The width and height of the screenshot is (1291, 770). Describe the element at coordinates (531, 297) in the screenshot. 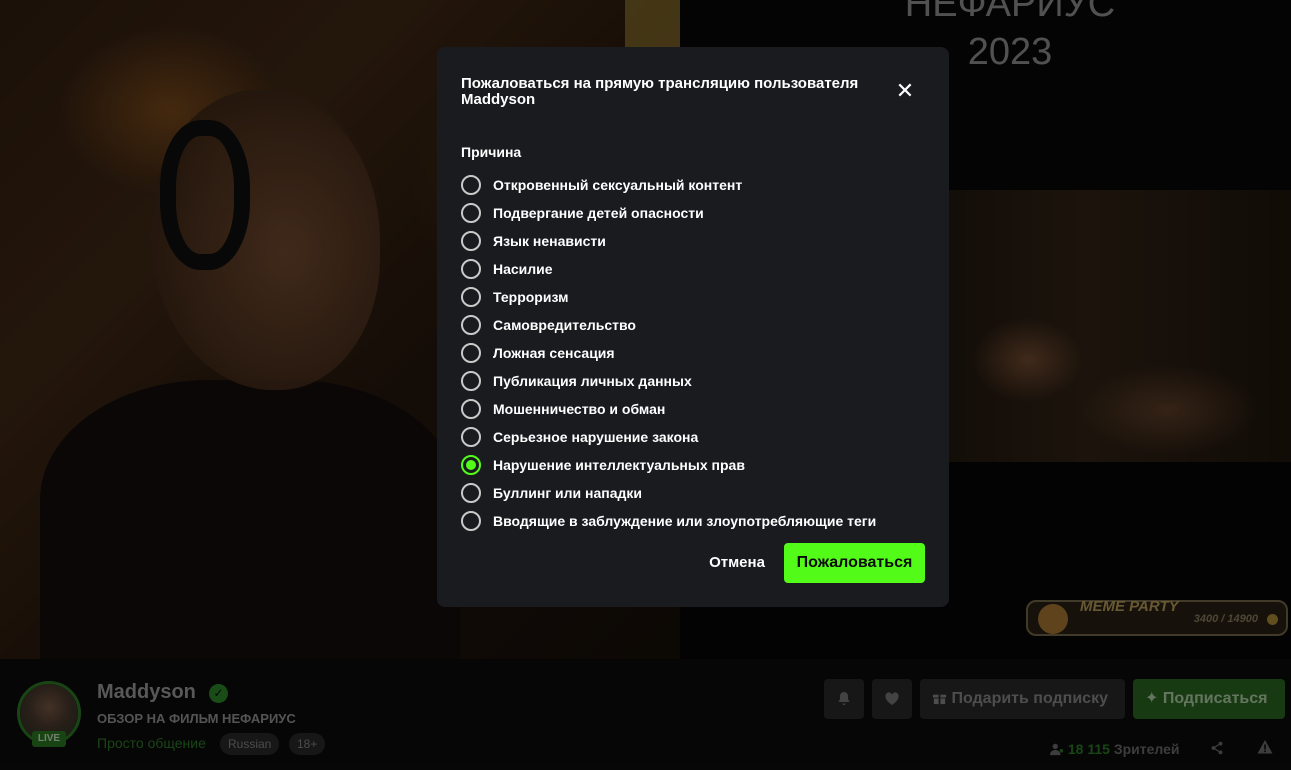

I see `reason-label: Терроризм` at that location.